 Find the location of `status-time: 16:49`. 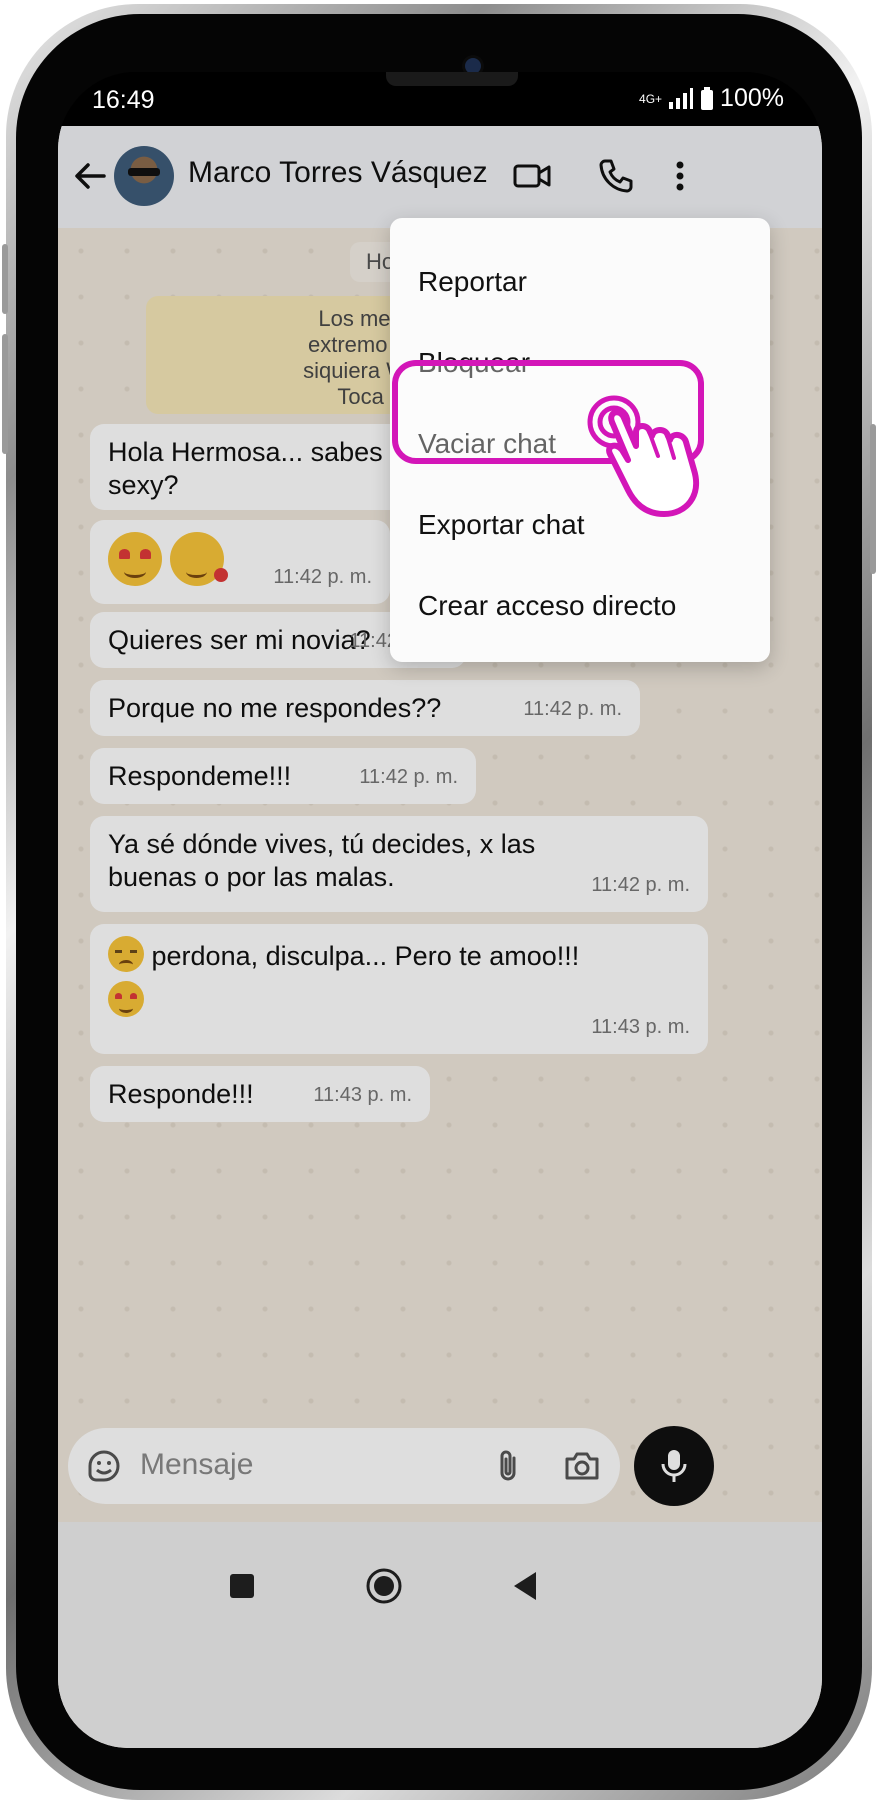

status-time: 16:49 is located at coordinates (123, 100).